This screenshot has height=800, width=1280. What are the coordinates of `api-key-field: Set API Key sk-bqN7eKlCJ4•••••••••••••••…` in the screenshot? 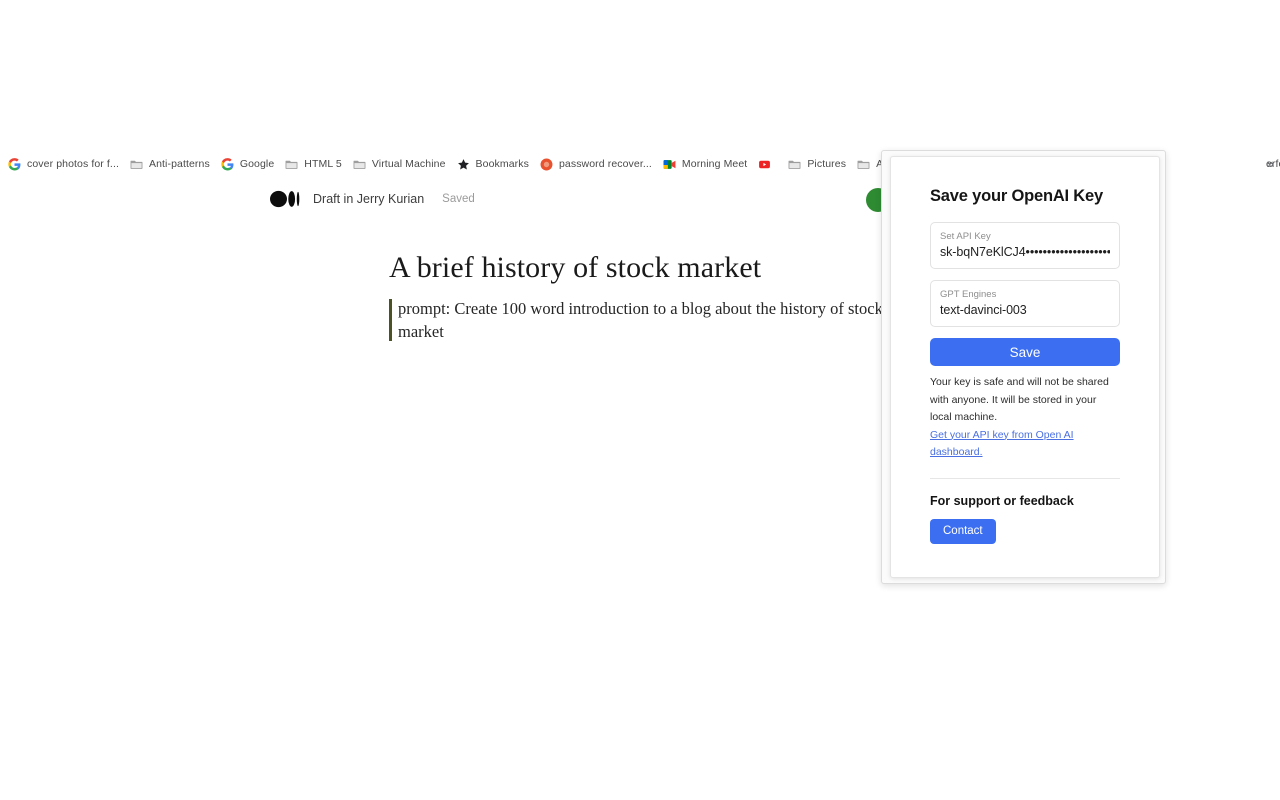 It's located at (1025, 245).